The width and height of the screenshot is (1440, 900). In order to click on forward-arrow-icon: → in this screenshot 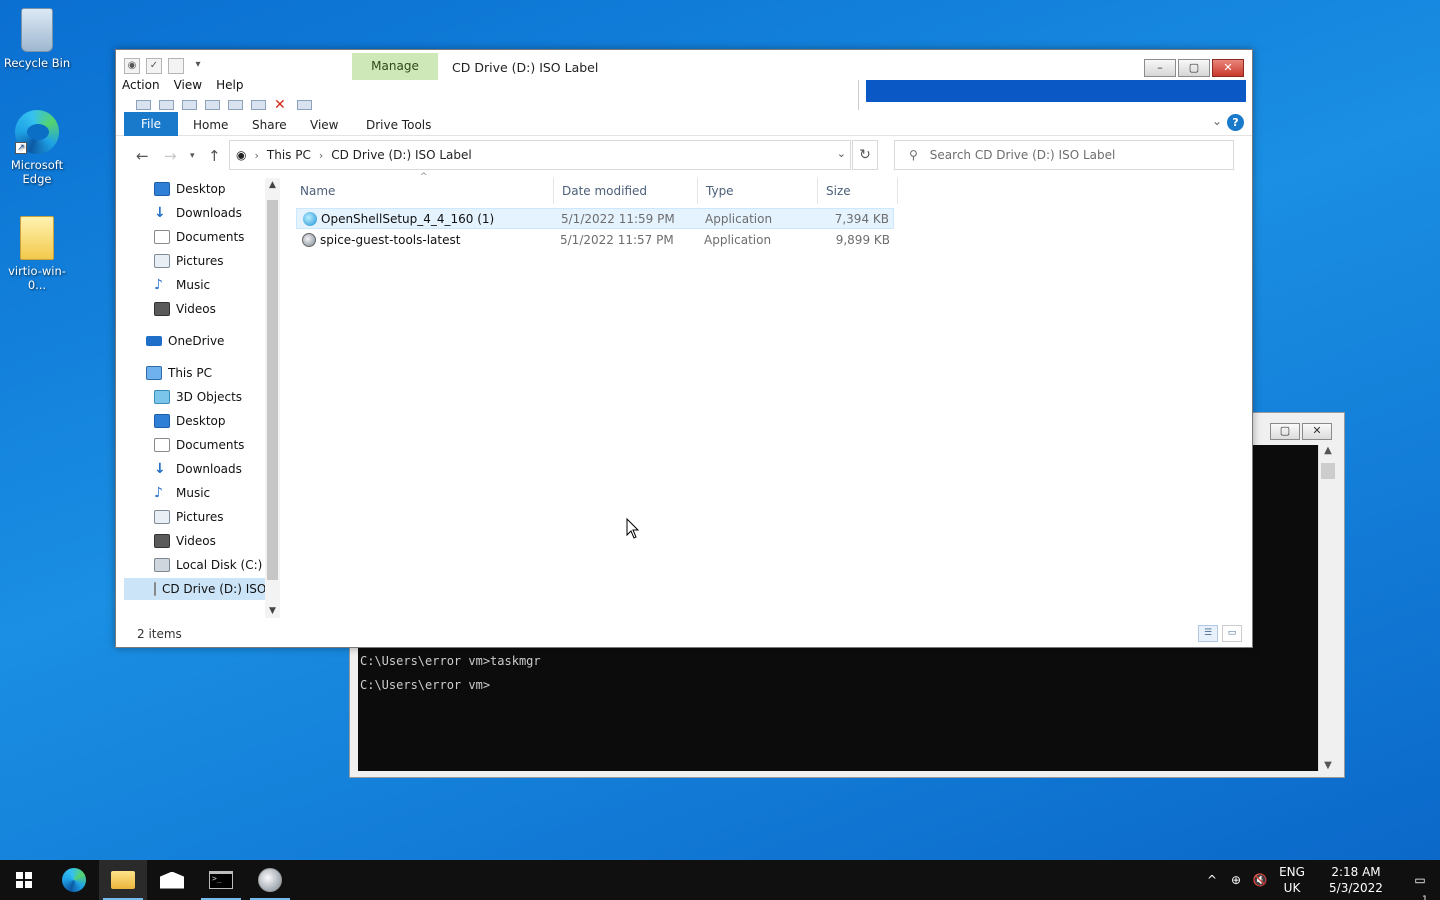, I will do `click(170, 156)`.